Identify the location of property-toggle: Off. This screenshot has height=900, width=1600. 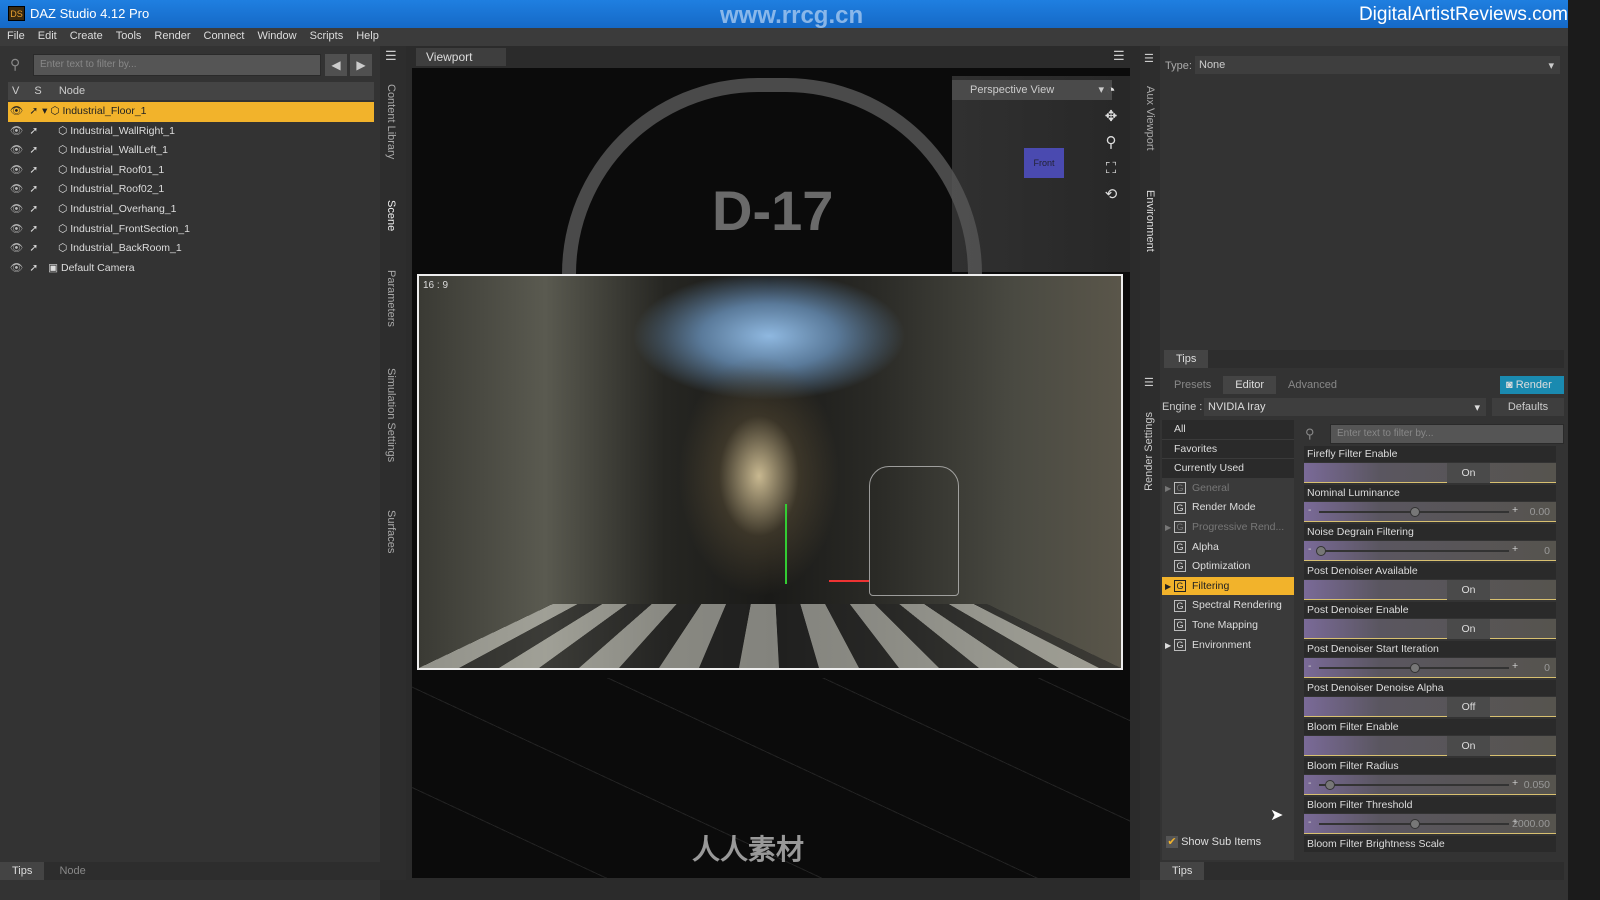
(1430, 707).